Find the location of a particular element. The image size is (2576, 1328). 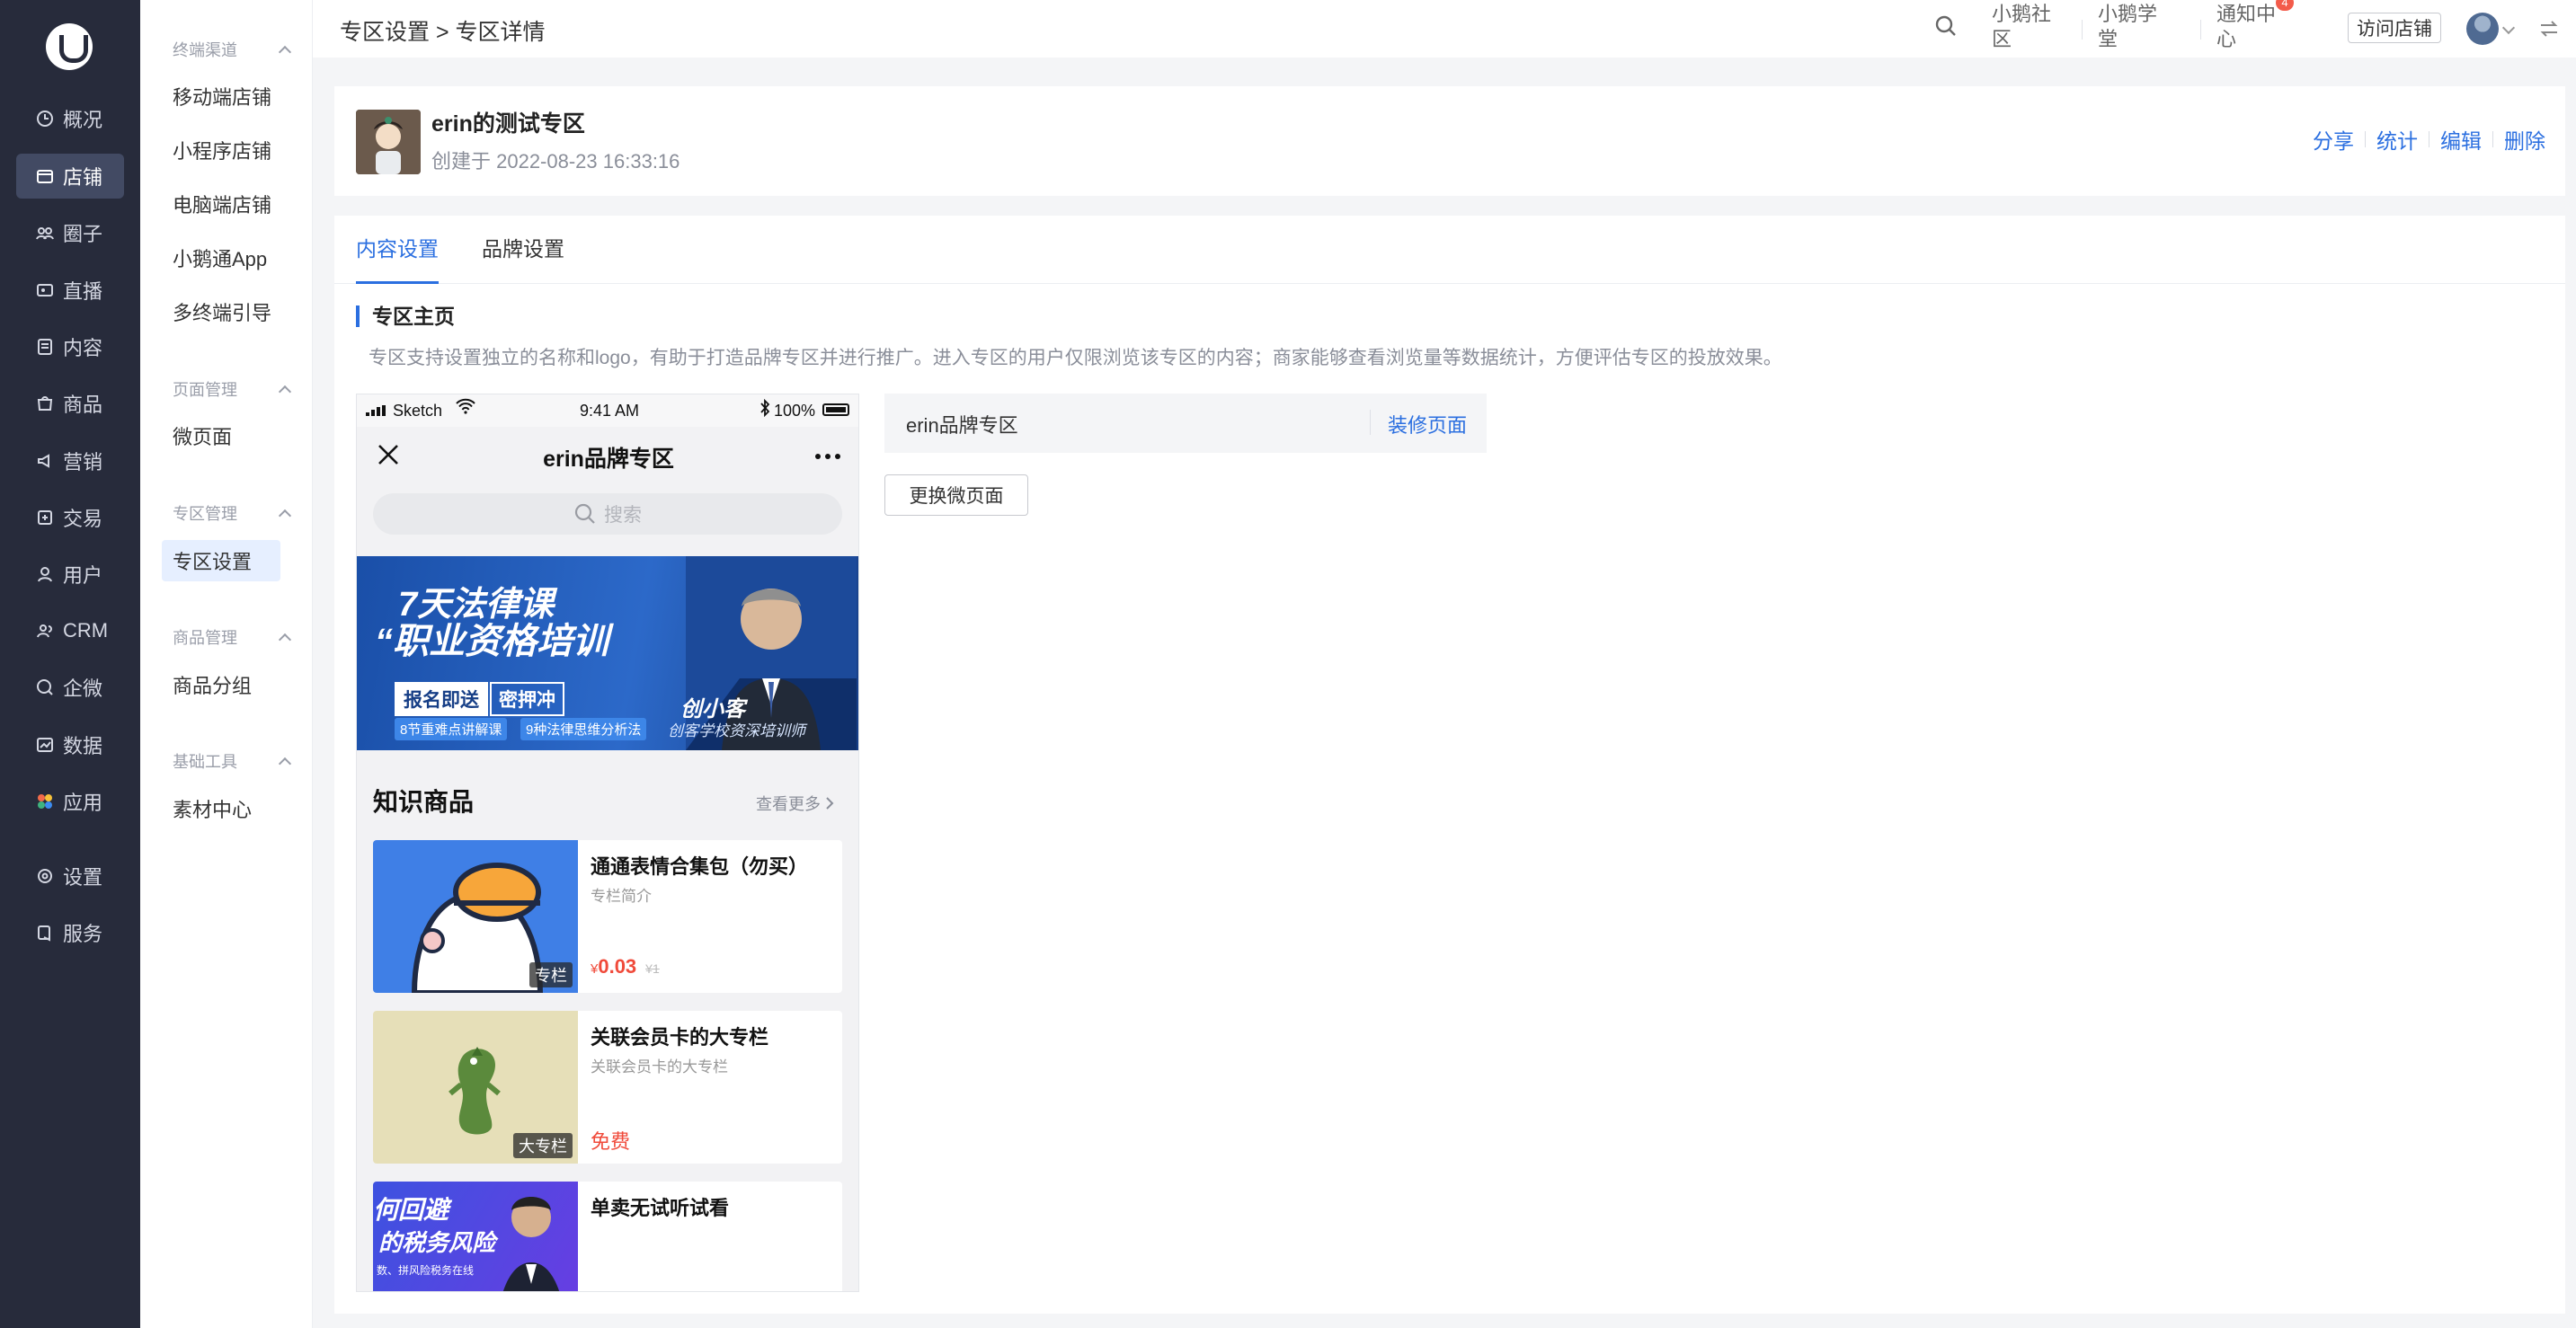

sub-item-micro-page: 微页面 is located at coordinates (221, 436).